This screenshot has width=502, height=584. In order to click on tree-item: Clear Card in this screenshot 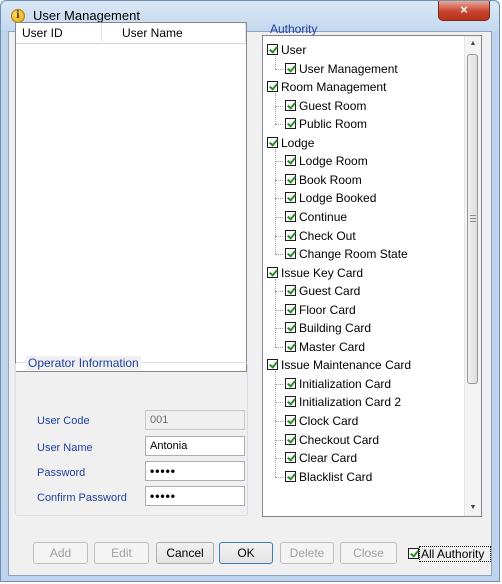, I will do `click(321, 458)`.